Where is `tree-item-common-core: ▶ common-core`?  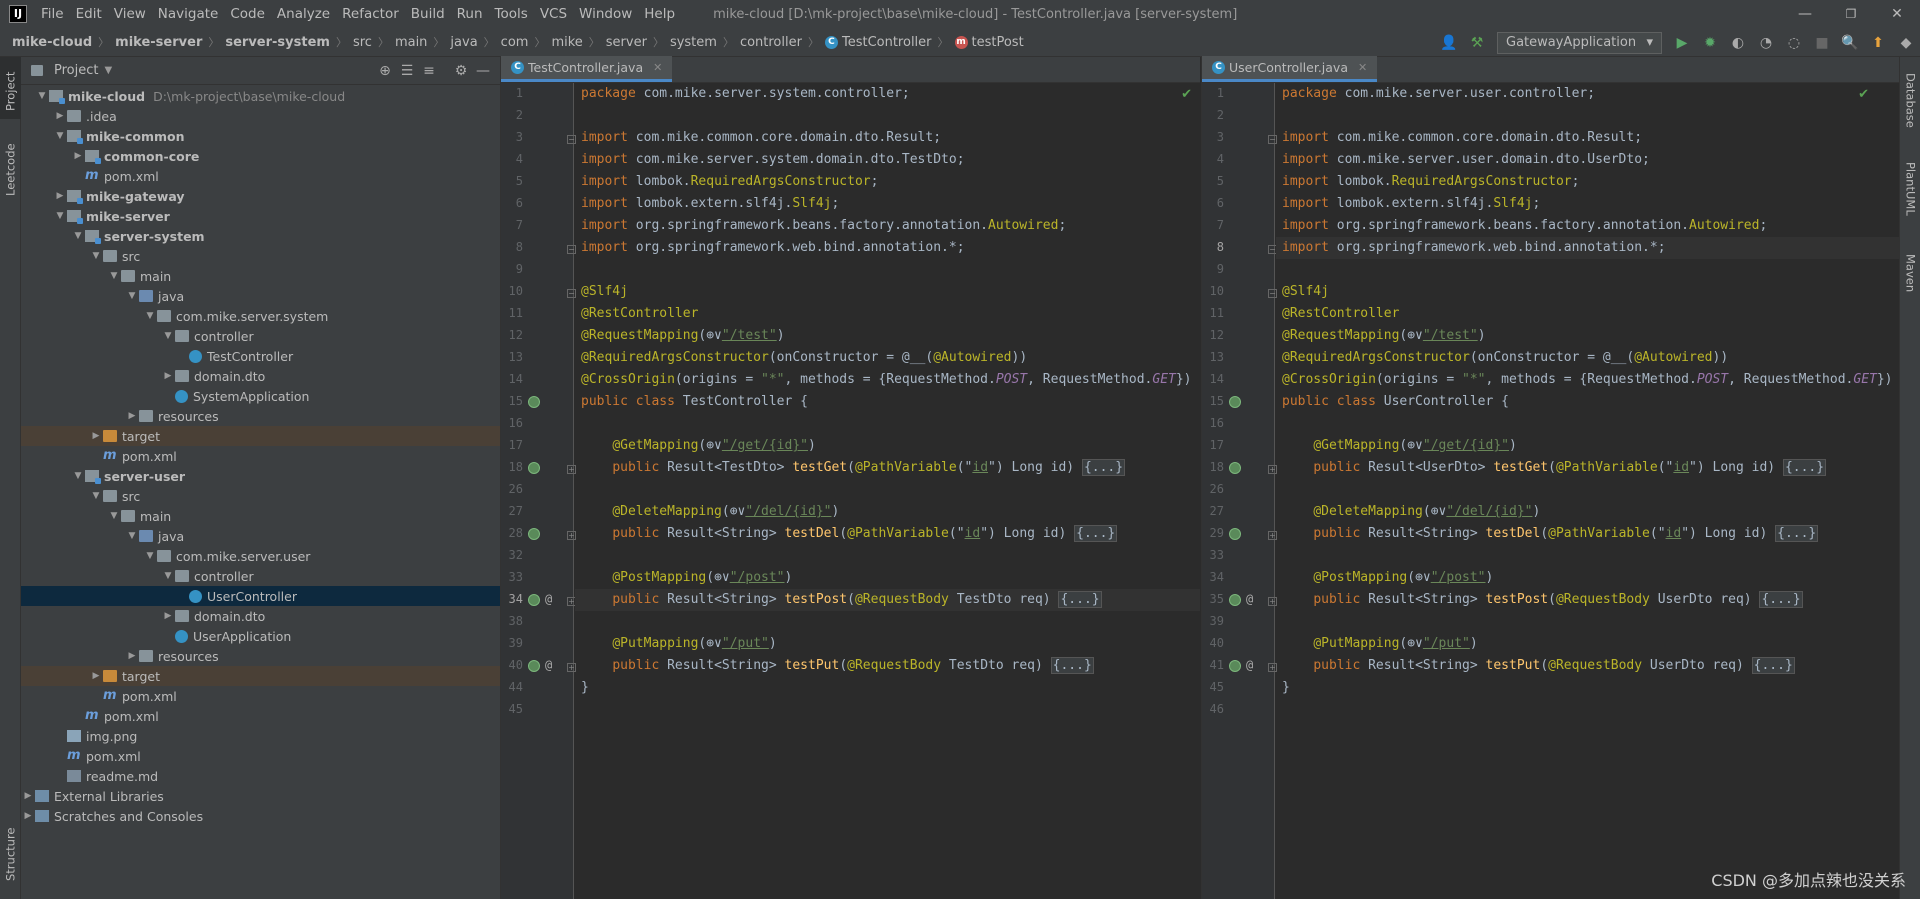
tree-item-common-core: ▶ common-core is located at coordinates (260, 156).